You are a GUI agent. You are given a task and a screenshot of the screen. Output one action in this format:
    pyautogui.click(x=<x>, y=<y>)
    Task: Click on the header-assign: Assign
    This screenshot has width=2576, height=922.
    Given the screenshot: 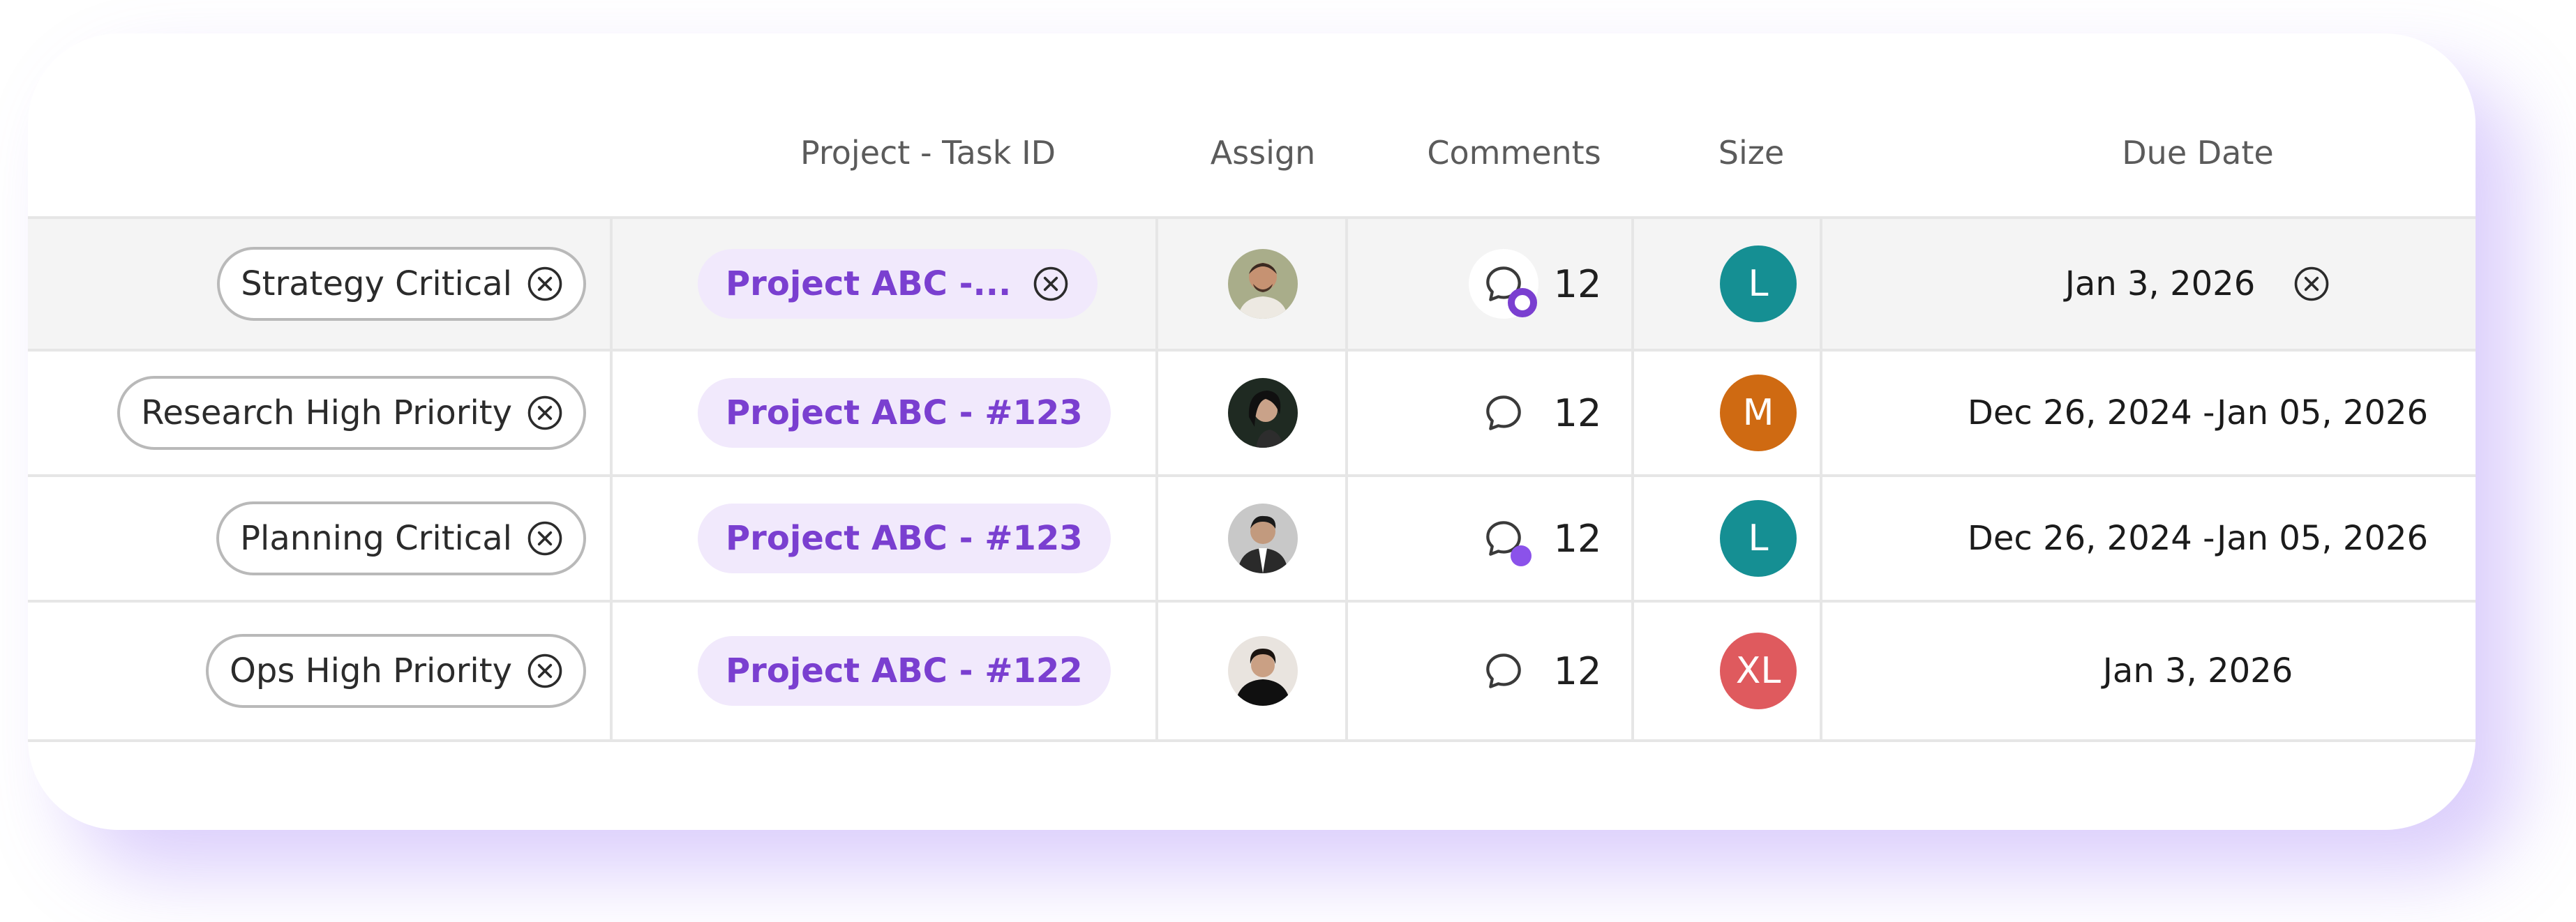 What is the action you would take?
    pyautogui.click(x=1263, y=153)
    